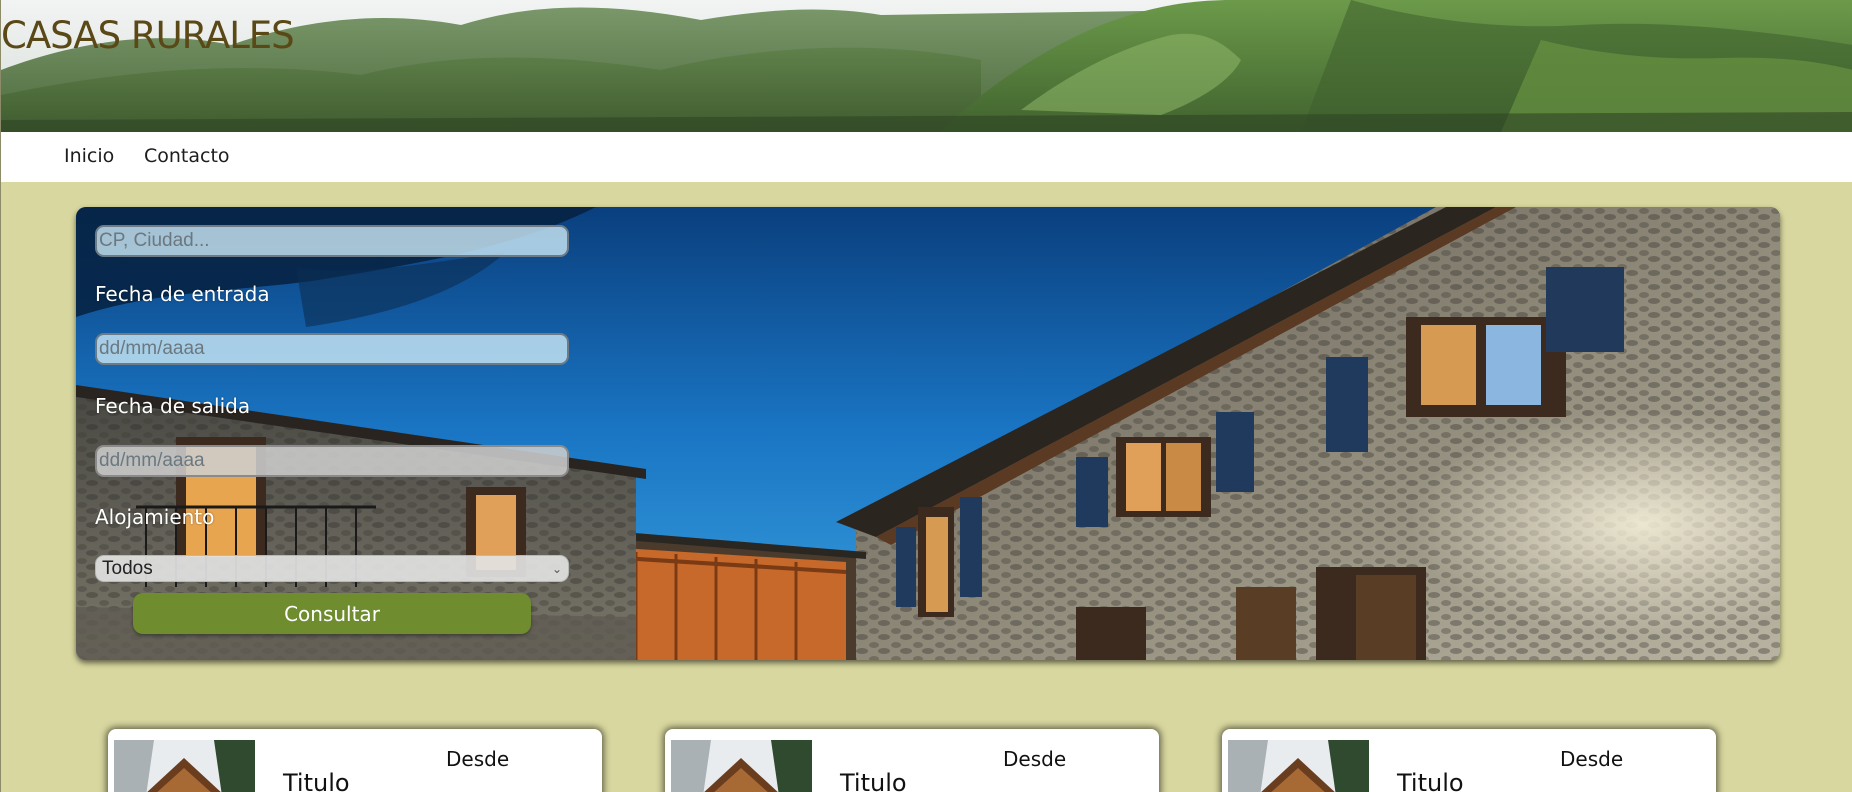  I want to click on nav-link-inicio: Inicio, so click(89, 156).